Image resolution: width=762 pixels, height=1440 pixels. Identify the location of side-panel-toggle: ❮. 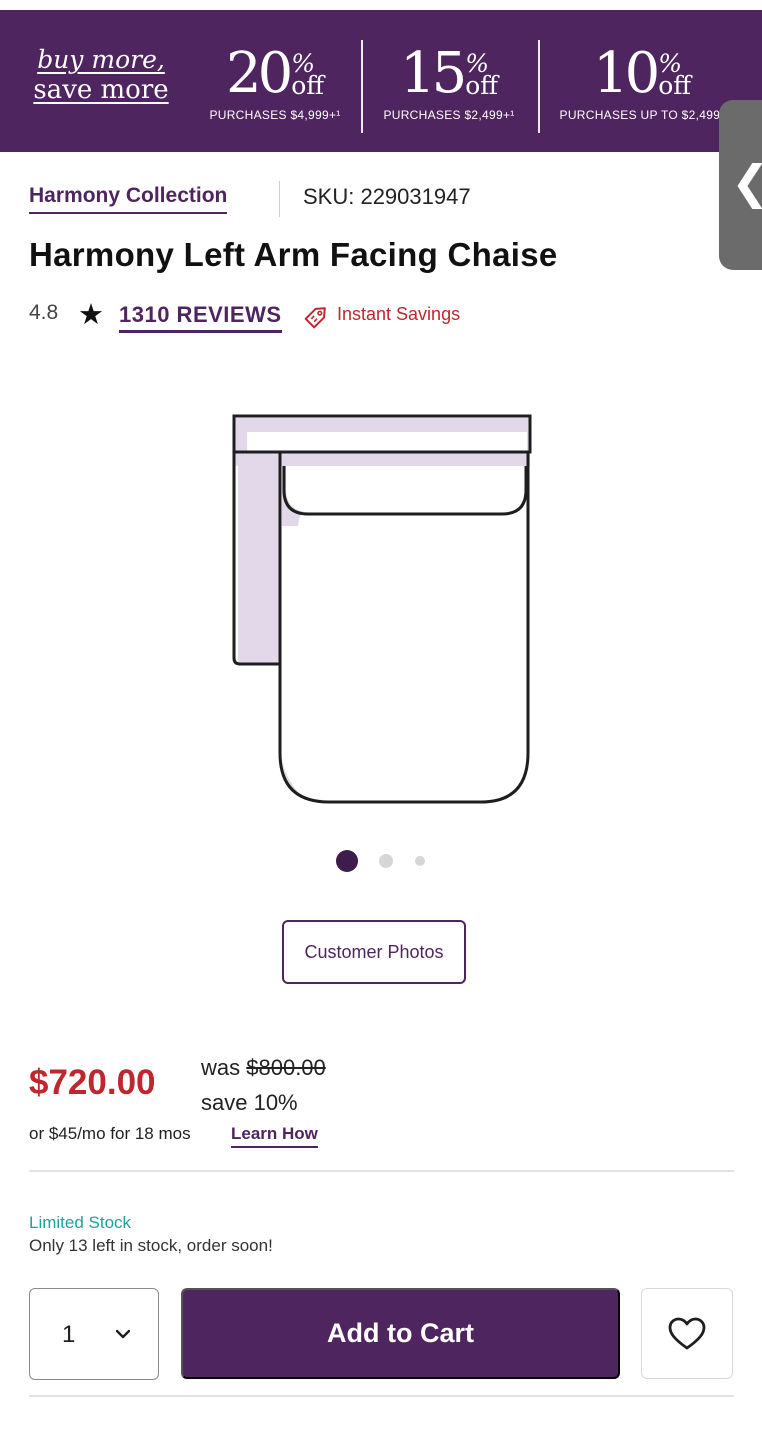
(740, 185).